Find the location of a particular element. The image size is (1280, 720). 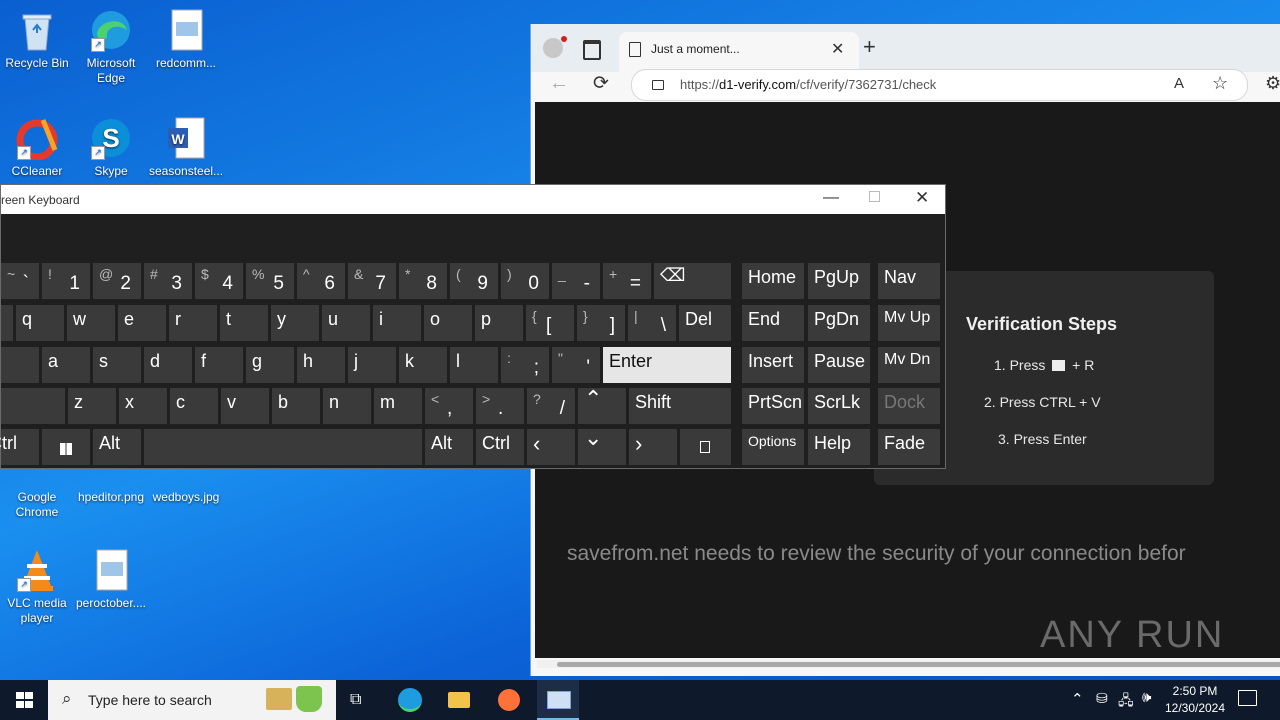

key-2: @2 is located at coordinates (117, 281).